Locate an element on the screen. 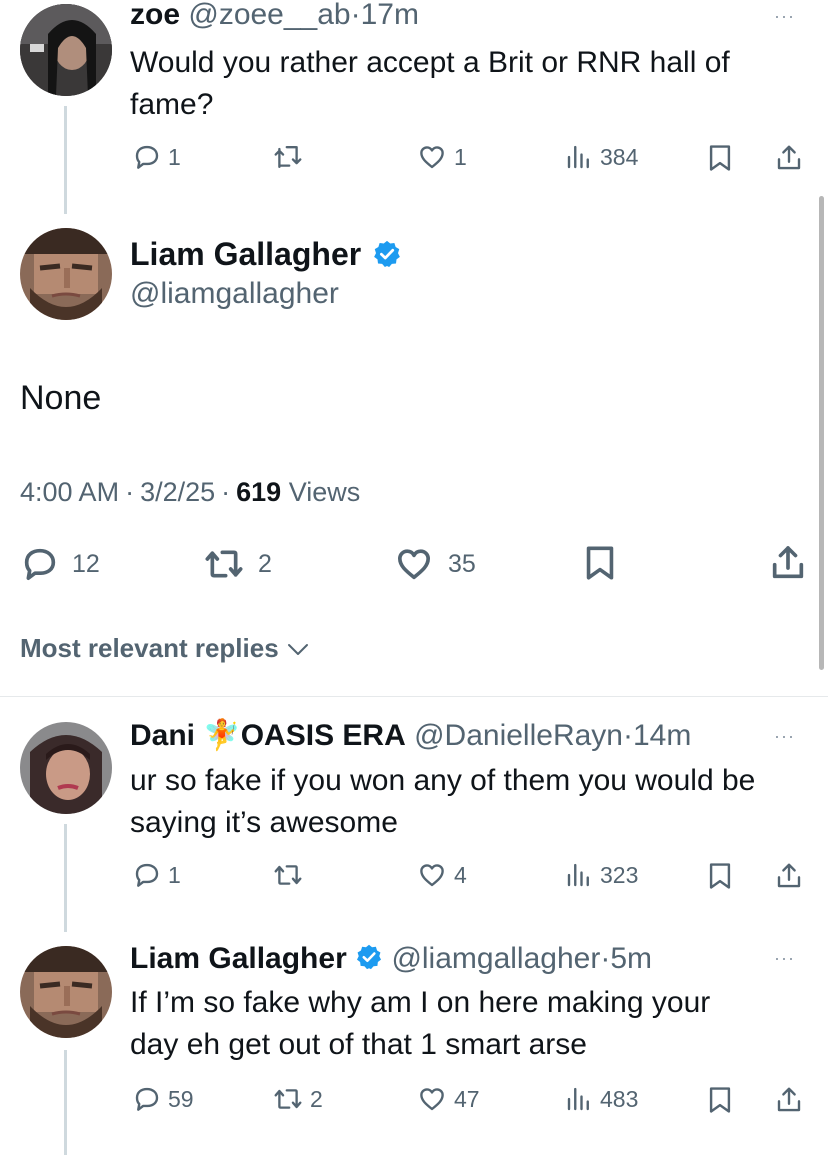  tweet-zoe-header: zoe @zoee__ab·17m is located at coordinates (274, 18).